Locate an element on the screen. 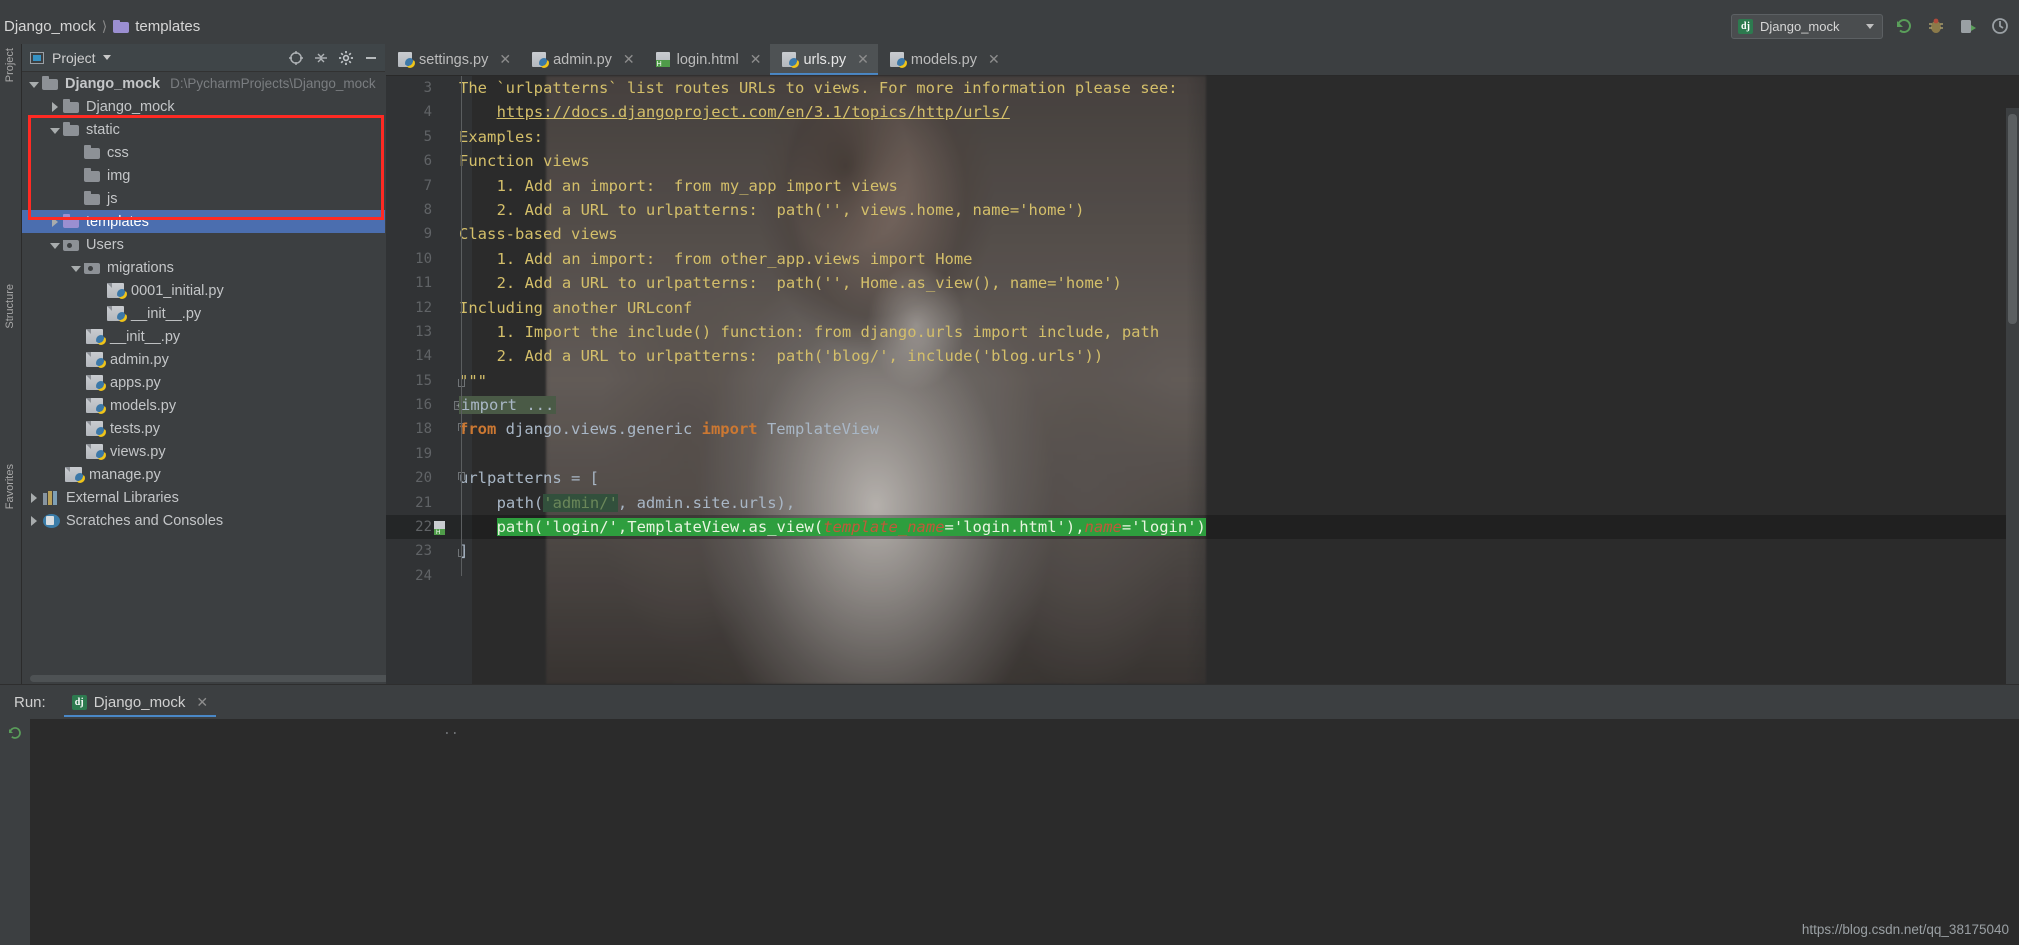  scrollbar-thumb is located at coordinates (2012, 219).